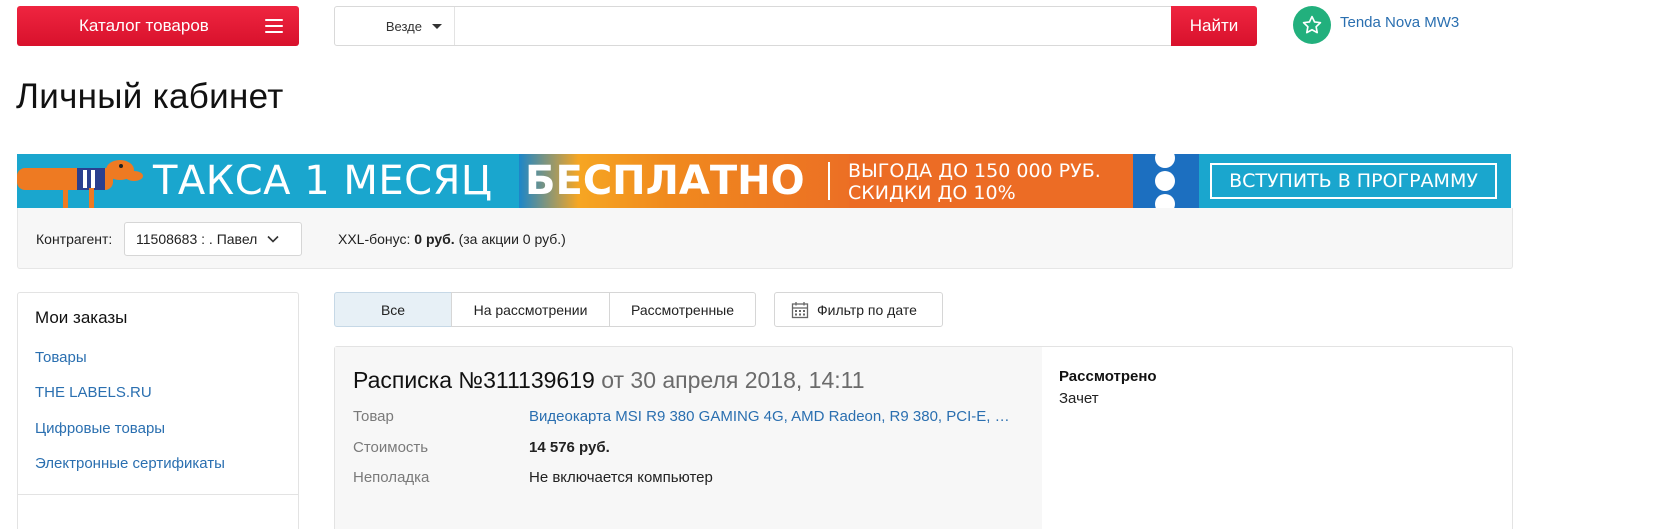 The height and width of the screenshot is (529, 1669). What do you see at coordinates (530, 309) in the screenshot?
I see `tab-under-review: На рассмотрении` at bounding box center [530, 309].